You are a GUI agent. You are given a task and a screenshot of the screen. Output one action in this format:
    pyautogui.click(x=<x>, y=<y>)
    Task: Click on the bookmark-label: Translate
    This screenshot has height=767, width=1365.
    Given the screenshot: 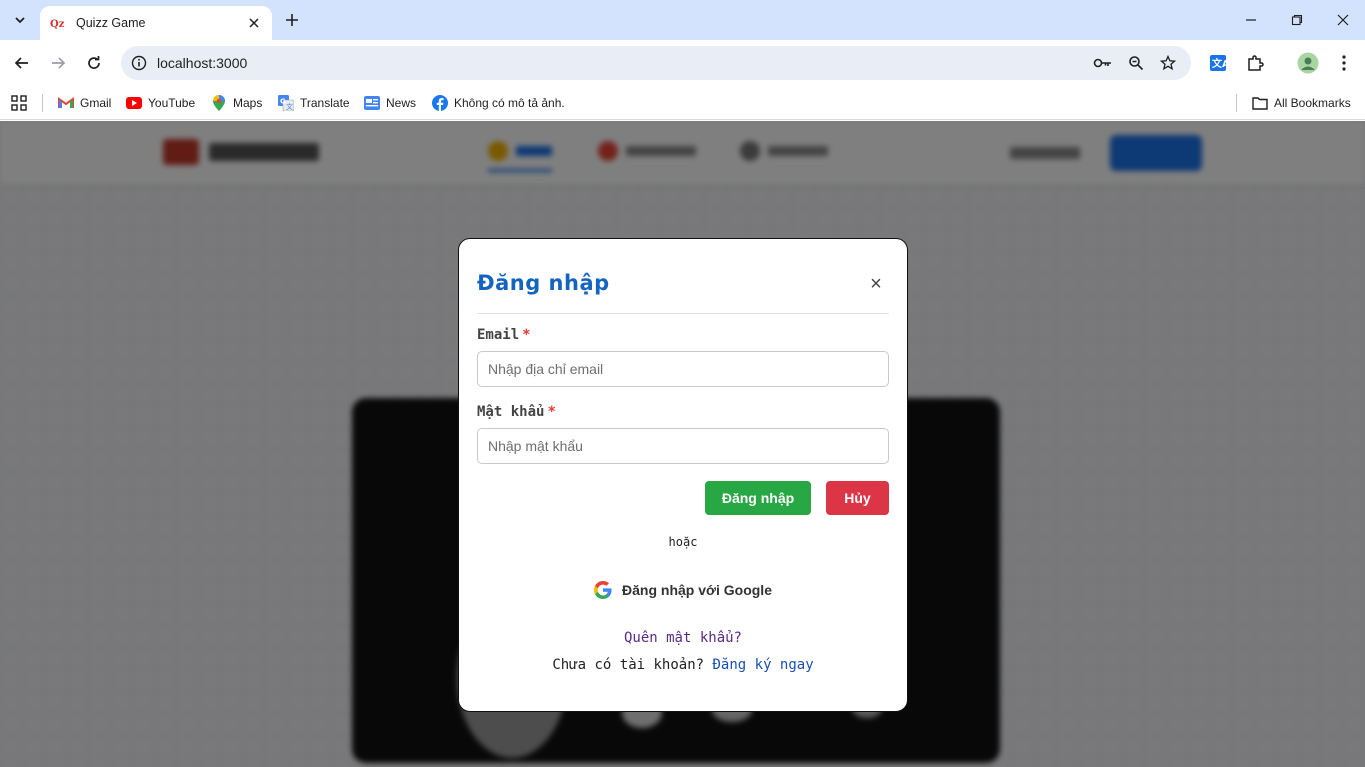 What is the action you would take?
    pyautogui.click(x=325, y=103)
    